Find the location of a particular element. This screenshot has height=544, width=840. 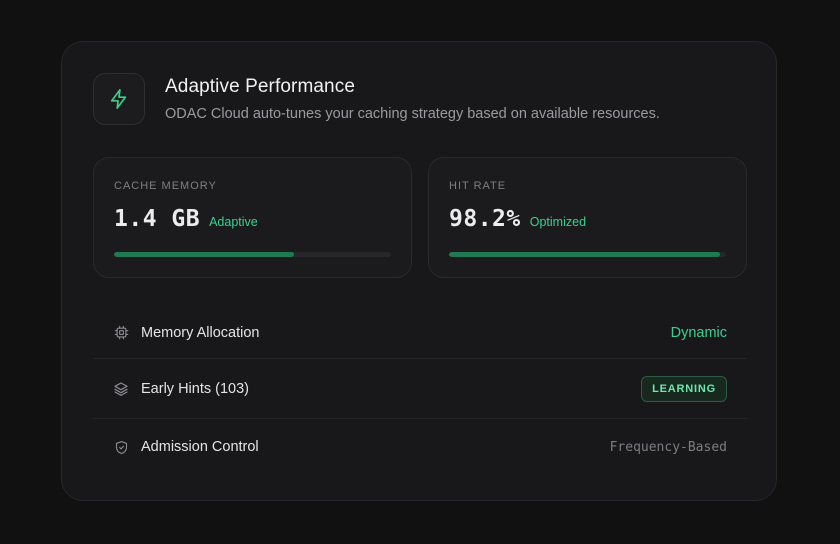

admission-control-value: Frequency-Based is located at coordinates (668, 447).